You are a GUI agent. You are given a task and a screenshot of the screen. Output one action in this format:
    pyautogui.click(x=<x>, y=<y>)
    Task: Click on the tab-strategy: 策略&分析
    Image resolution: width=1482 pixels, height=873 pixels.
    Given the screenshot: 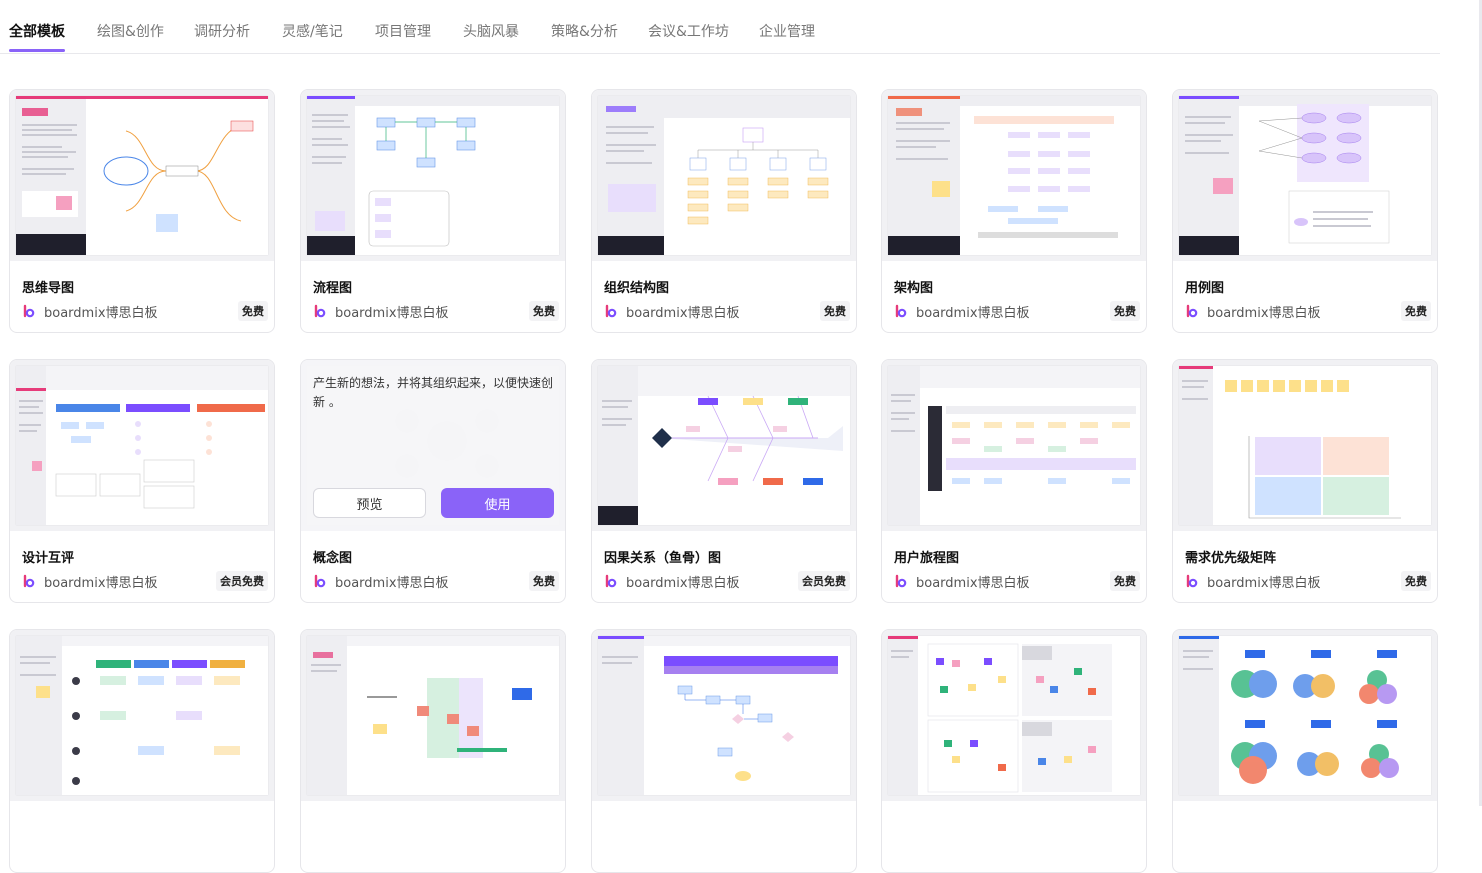 What is the action you would take?
    pyautogui.click(x=584, y=31)
    